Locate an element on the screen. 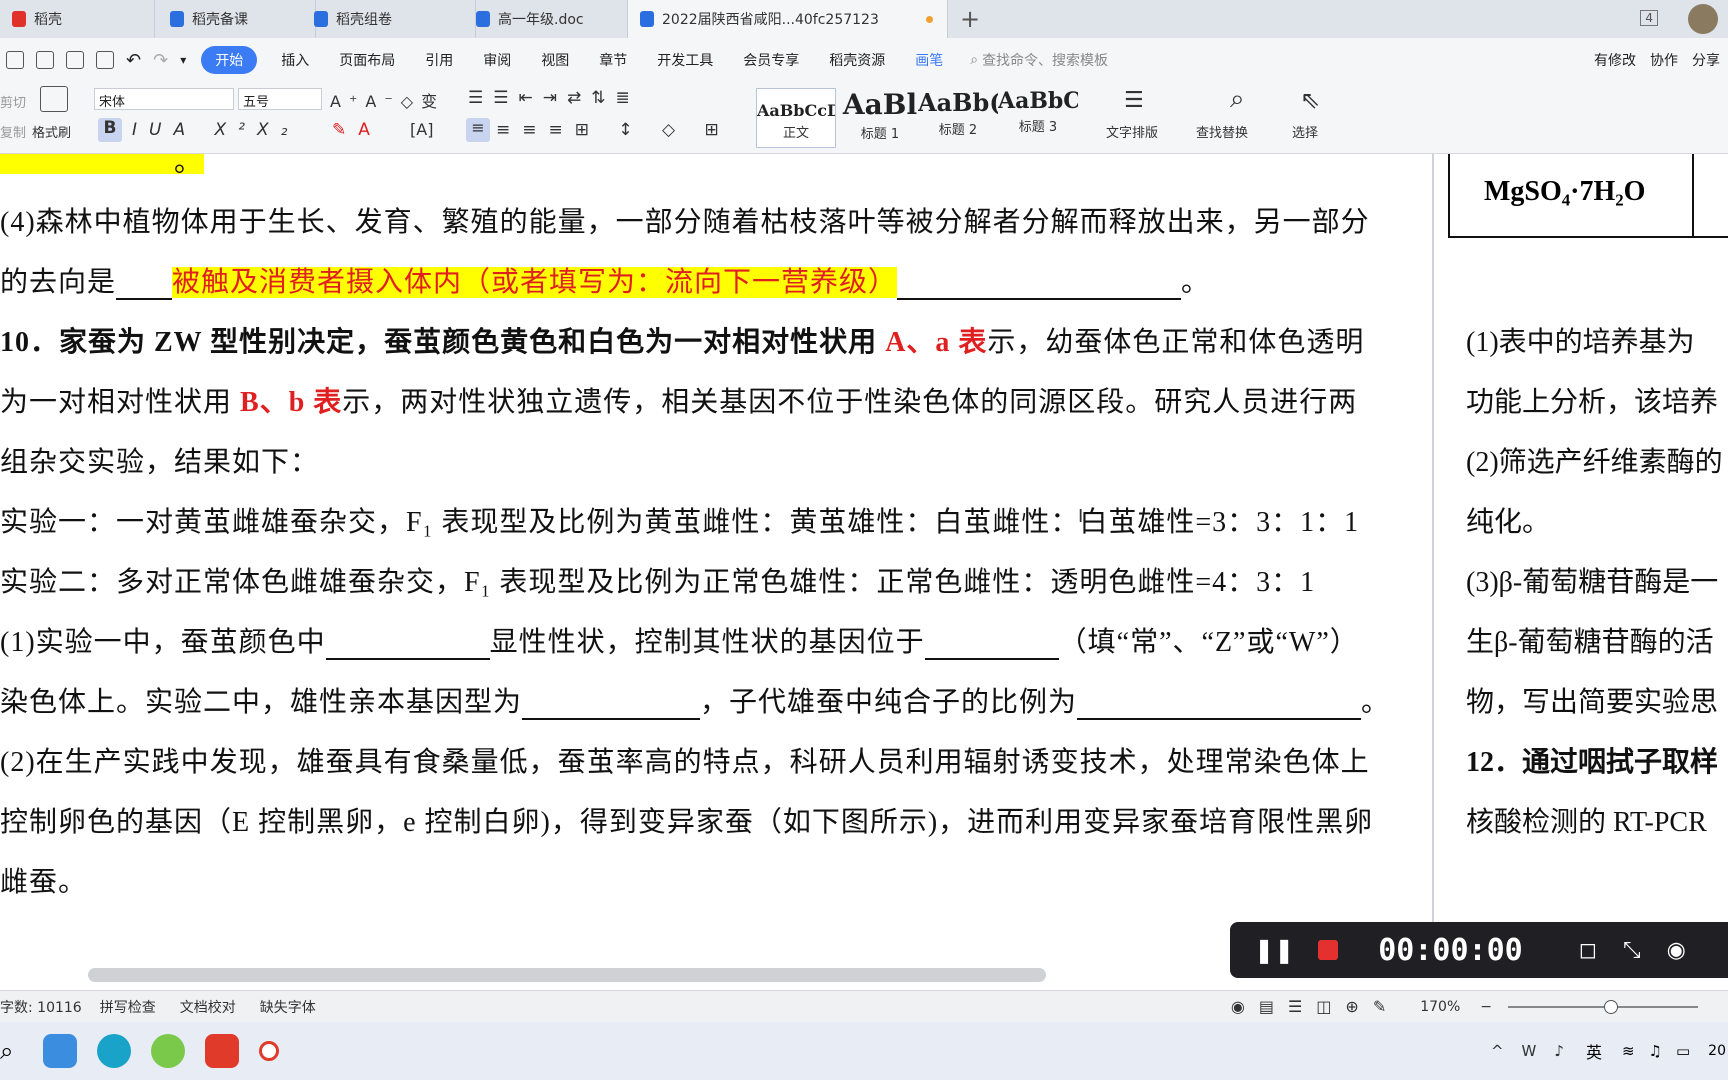  search-icon: ⌕ is located at coordinates (6, 1051).